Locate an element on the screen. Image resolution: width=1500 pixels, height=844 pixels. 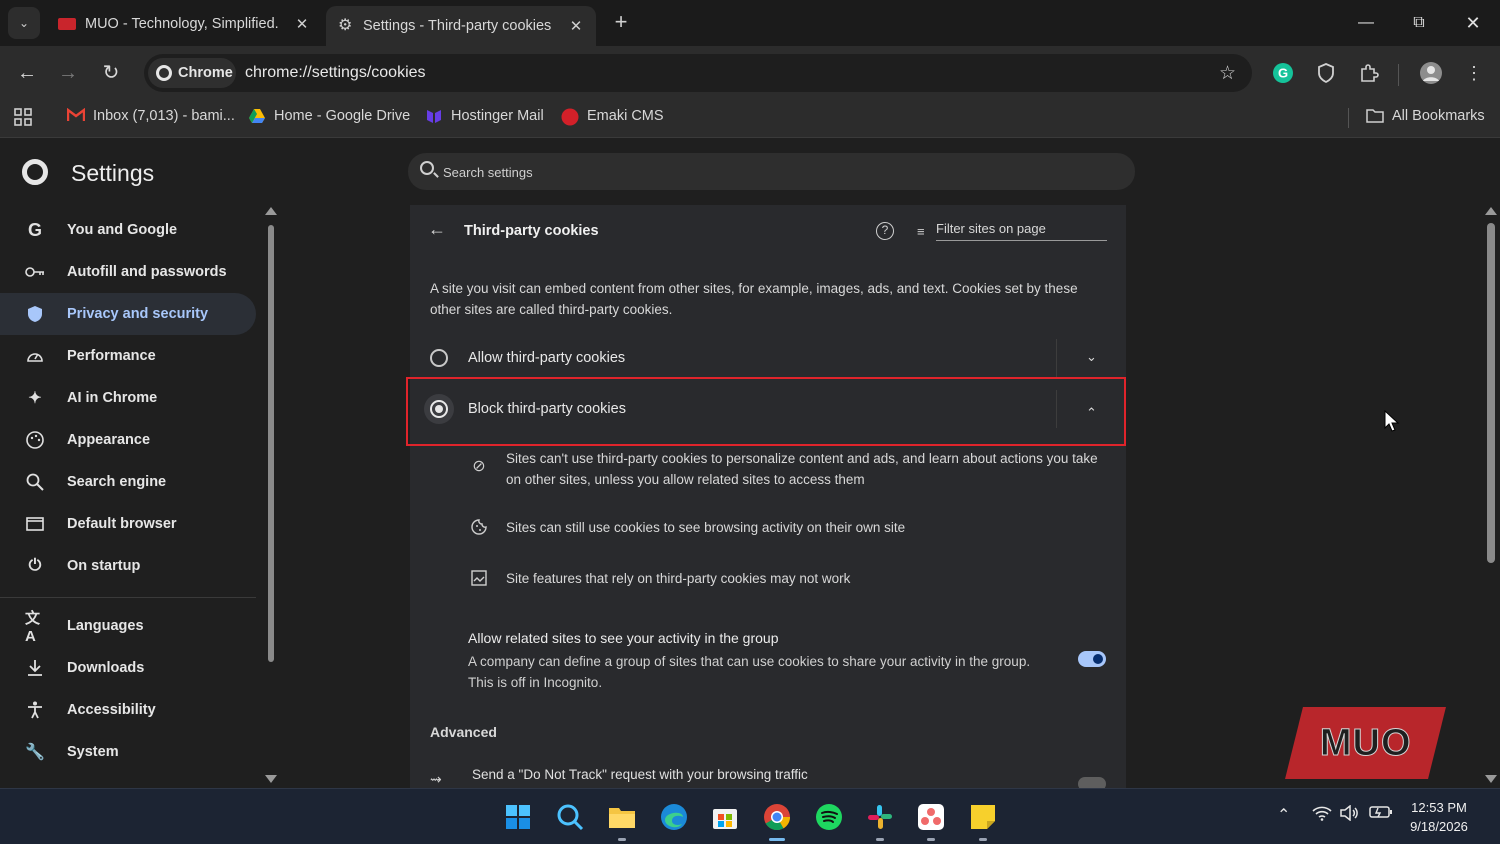
palette-icon is located at coordinates (35, 440).